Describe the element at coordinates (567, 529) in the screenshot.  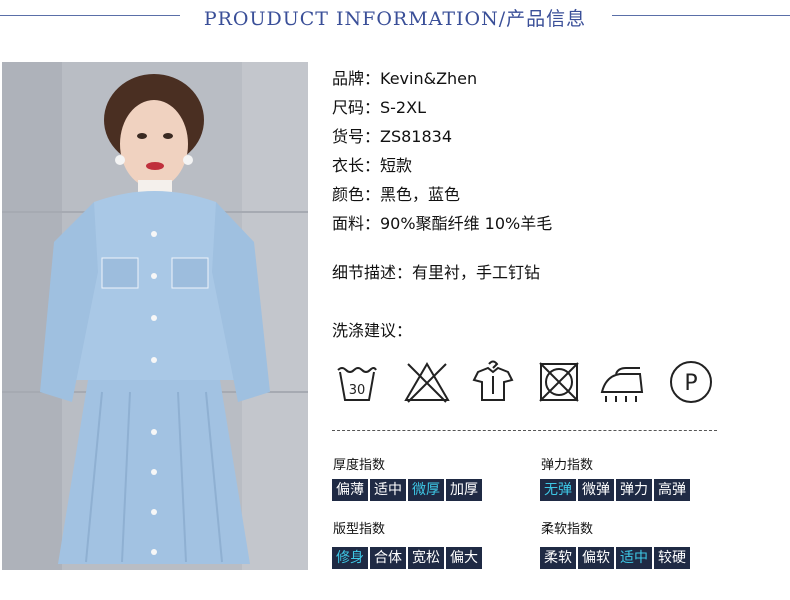
I see `softness-index-title: 柔软指数` at that location.